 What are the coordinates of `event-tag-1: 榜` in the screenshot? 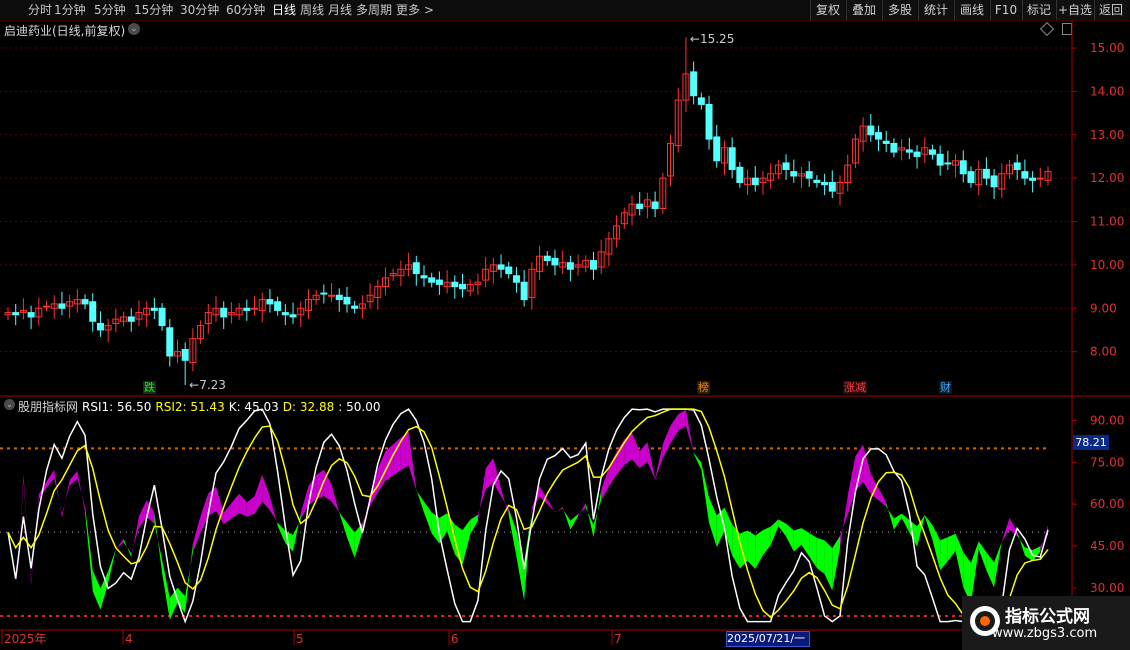 It's located at (703, 387).